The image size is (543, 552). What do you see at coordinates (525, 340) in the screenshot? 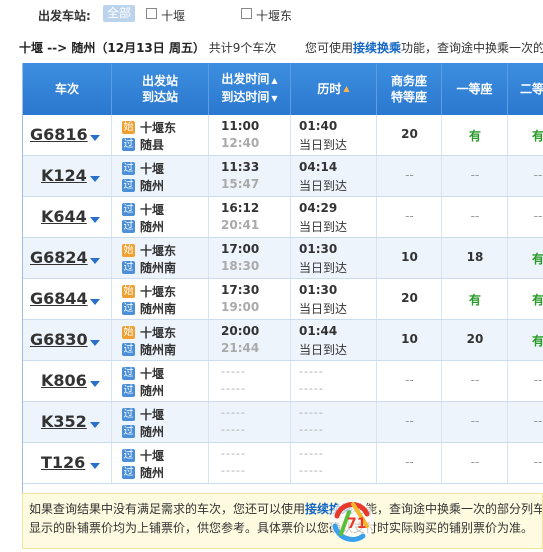
I see `second-cell: 有` at bounding box center [525, 340].